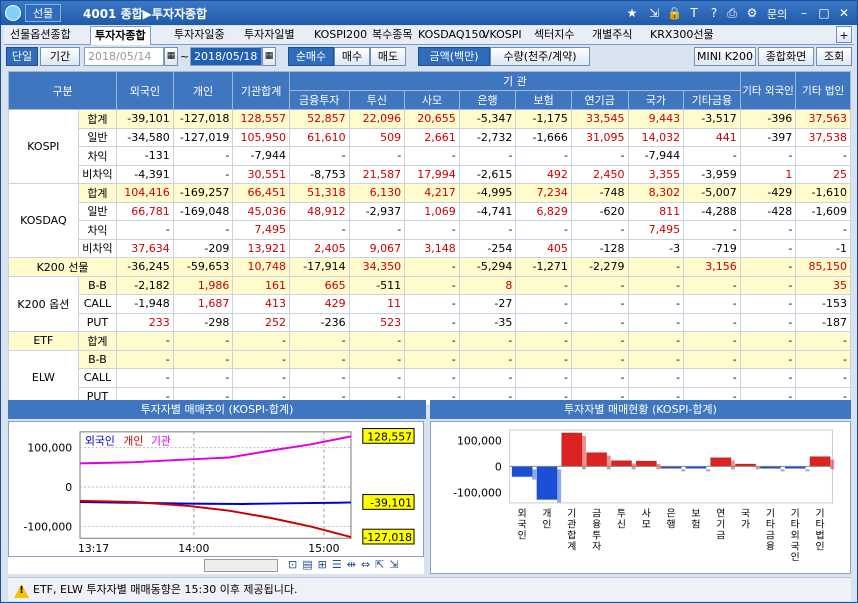  I want to click on header-private: 사모, so click(432, 100).